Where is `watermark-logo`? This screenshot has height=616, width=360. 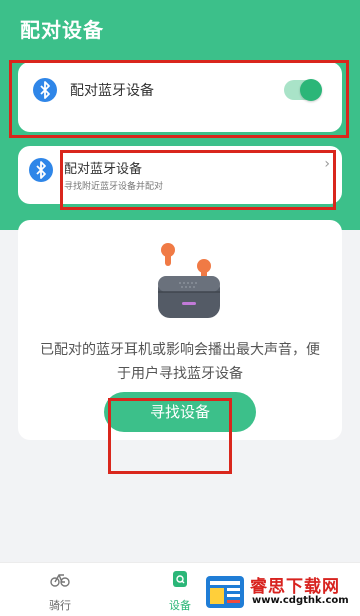
watermark-logo is located at coordinates (225, 592).